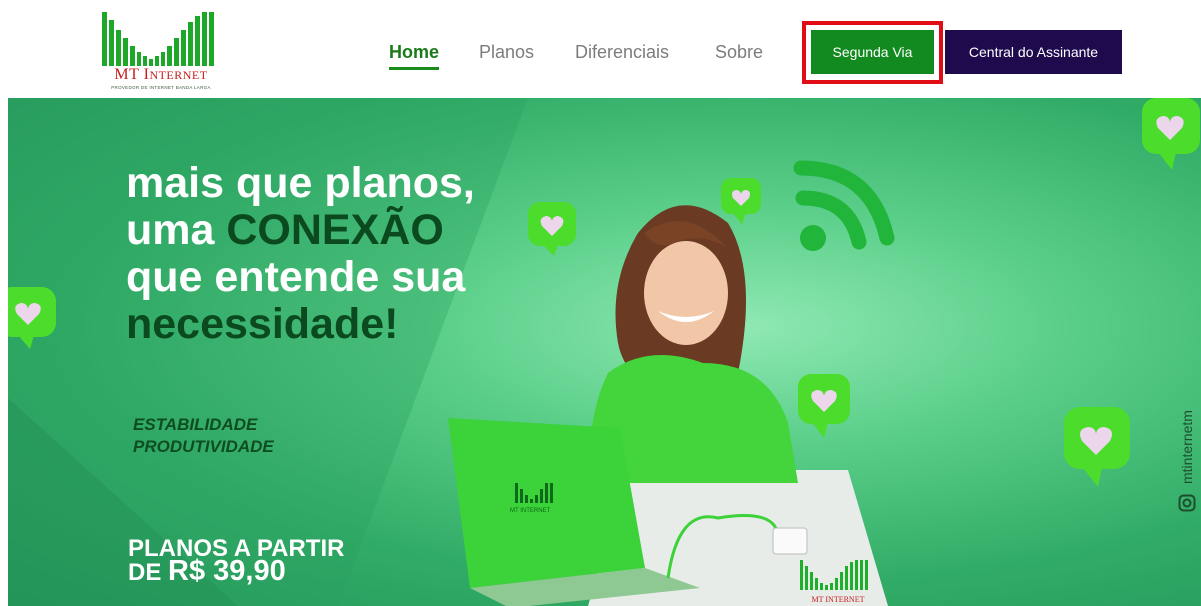 This screenshot has width=1201, height=606. Describe the element at coordinates (178, 75) in the screenshot. I see `logo-word-internet-rest: NTERNET` at that location.